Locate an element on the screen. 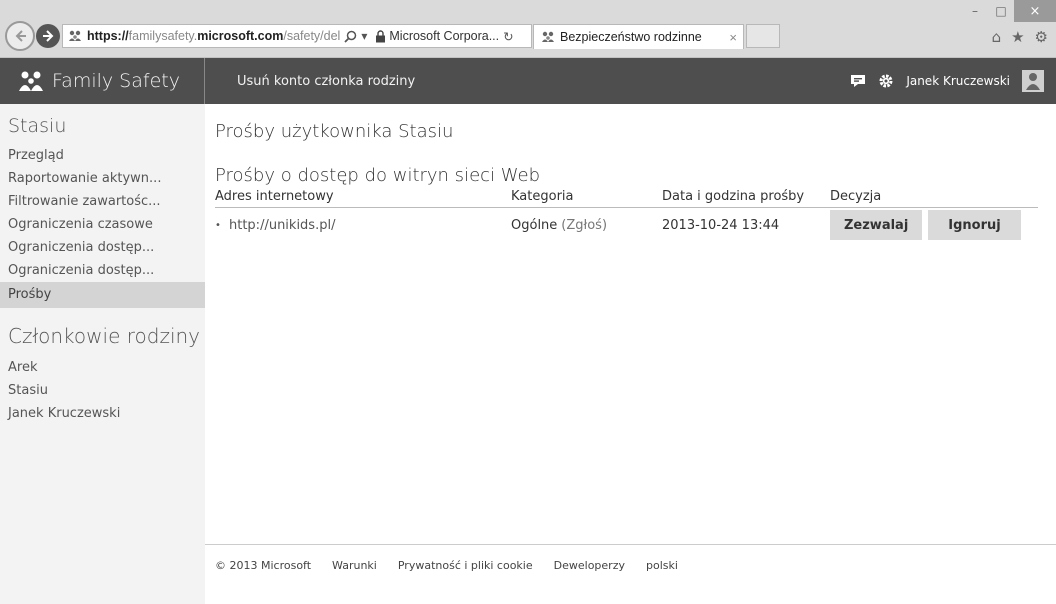 This screenshot has height=604, width=1056. minimize-icon: – is located at coordinates (975, 11).